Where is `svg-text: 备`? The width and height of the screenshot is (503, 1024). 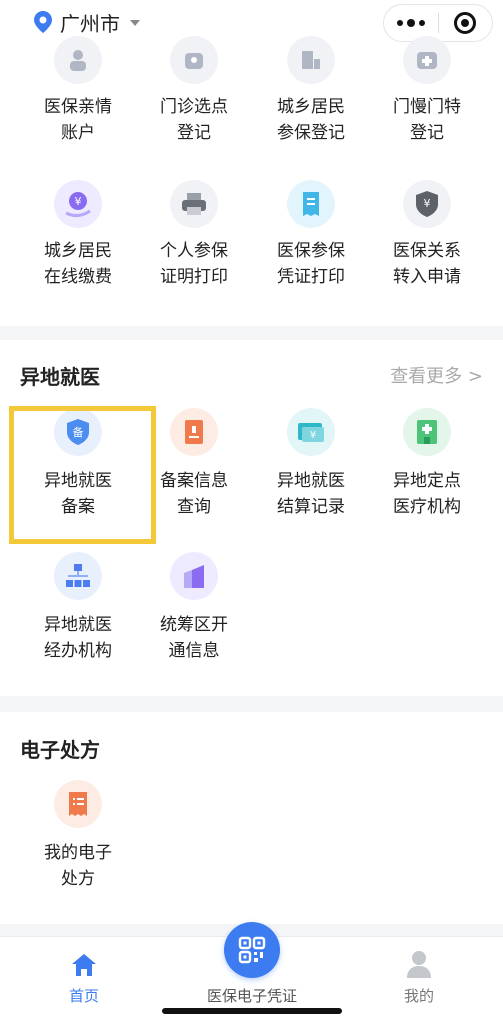
svg-text: 备 is located at coordinates (78, 432).